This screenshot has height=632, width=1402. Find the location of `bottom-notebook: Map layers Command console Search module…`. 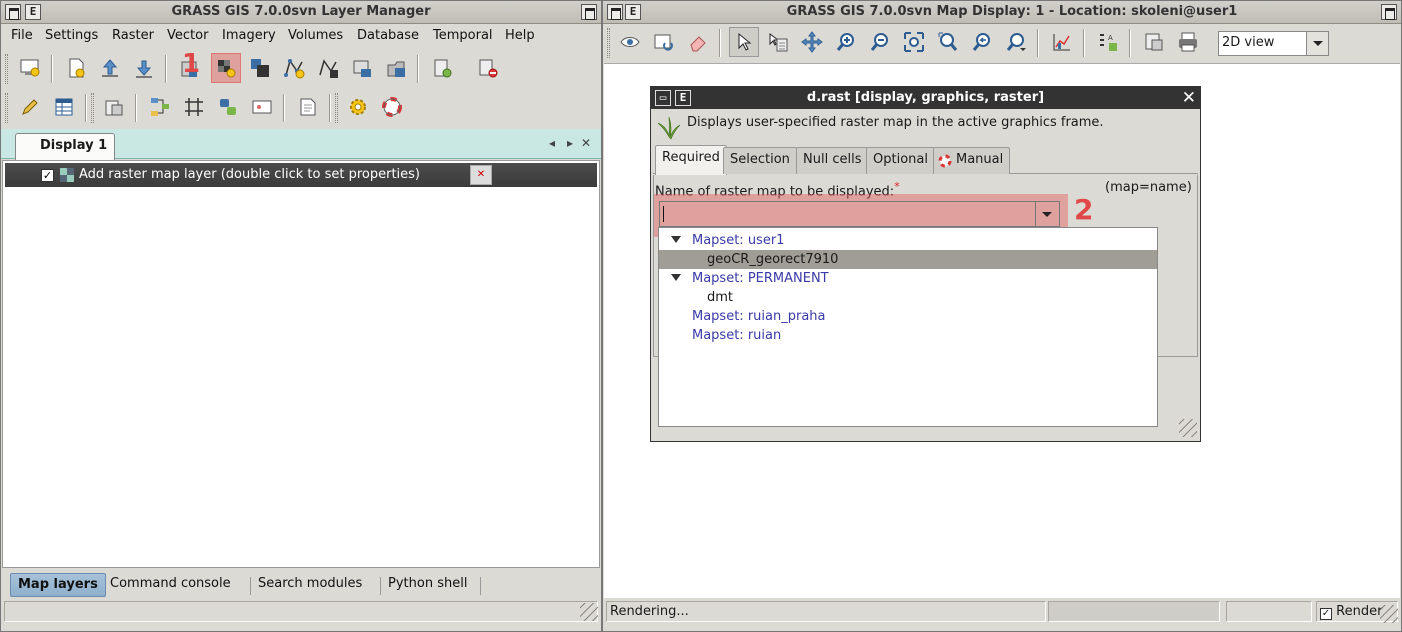

bottom-notebook: Map layers Command console Search module… is located at coordinates (301, 583).